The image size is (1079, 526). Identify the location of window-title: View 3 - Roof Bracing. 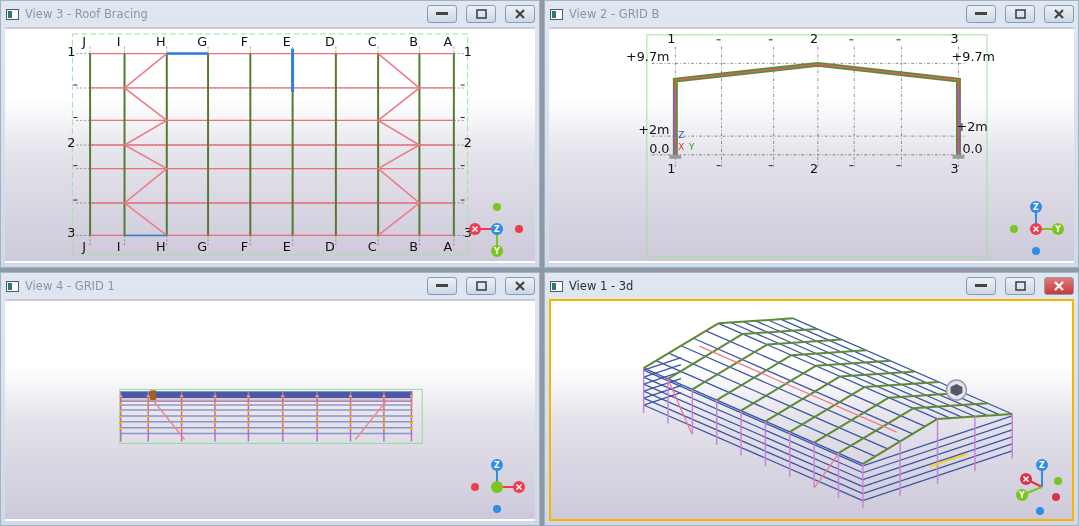
(87, 14).